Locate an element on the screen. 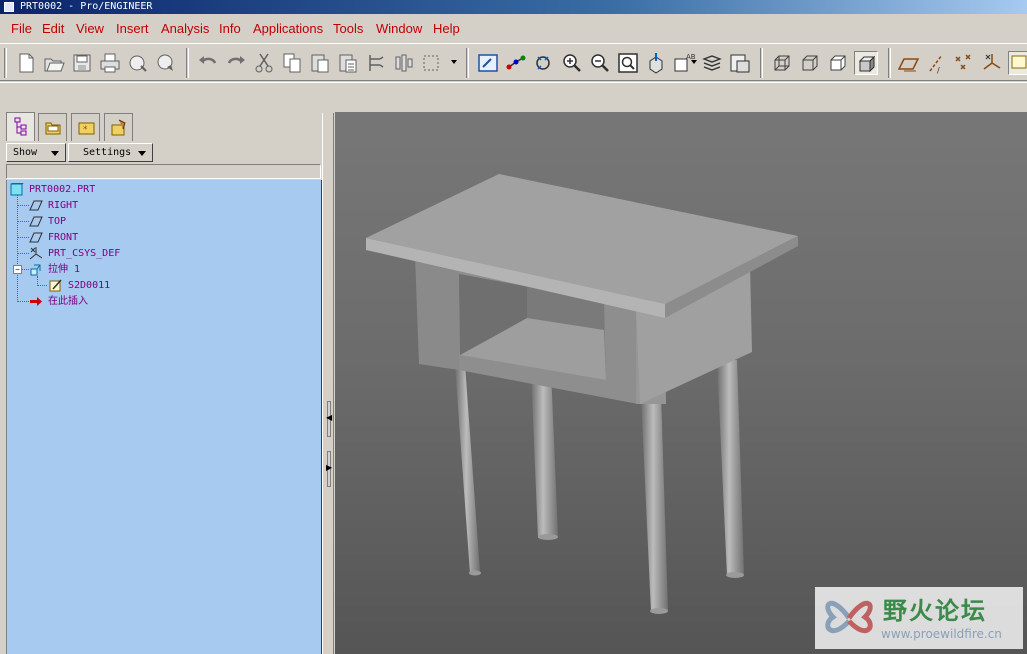 This screenshot has height=654, width=1027. zoom-out-icon is located at coordinates (600, 63).